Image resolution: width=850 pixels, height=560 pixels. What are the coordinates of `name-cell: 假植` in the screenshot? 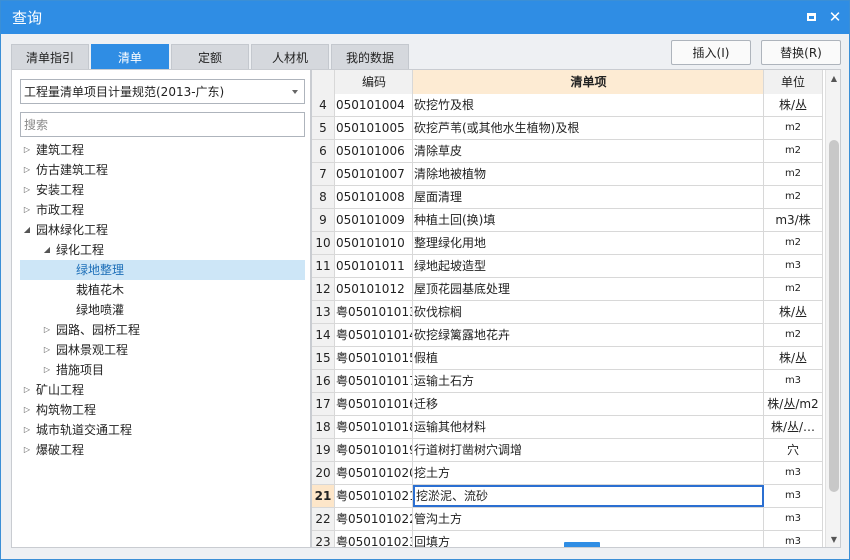 It's located at (588, 358).